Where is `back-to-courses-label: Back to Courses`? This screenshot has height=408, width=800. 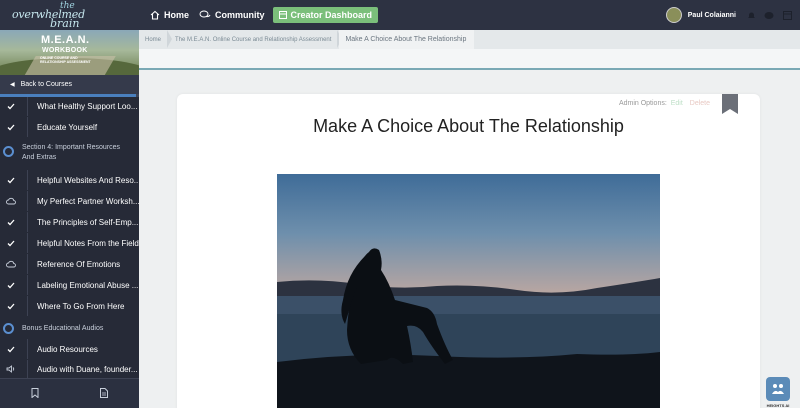
back-to-courses-label: Back to Courses is located at coordinates (46, 84).